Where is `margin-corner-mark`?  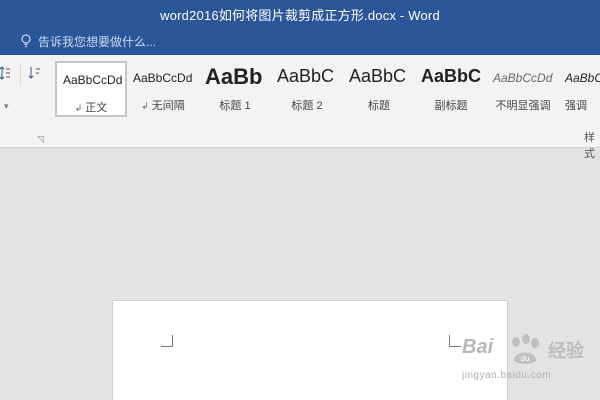
margin-corner-mark is located at coordinates (167, 341).